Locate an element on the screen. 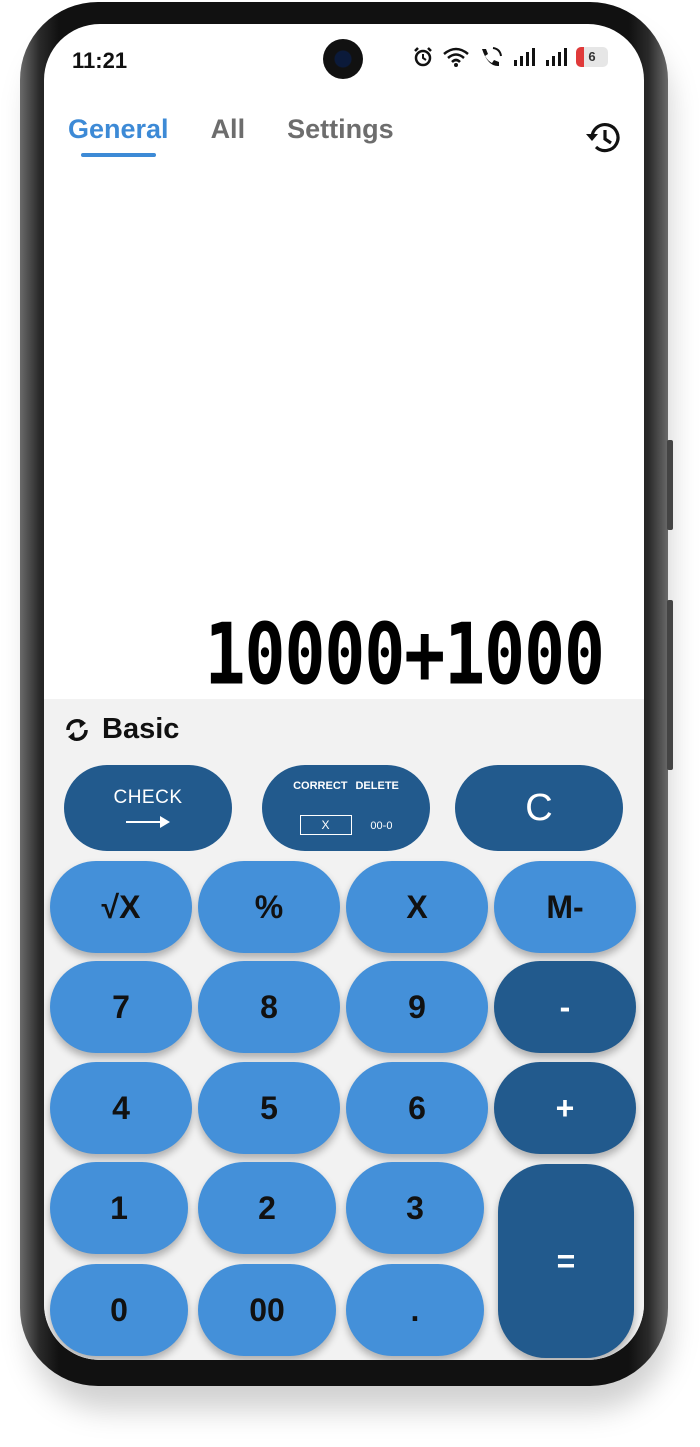 The image size is (700, 1447). refresh-icon is located at coordinates (77, 729).